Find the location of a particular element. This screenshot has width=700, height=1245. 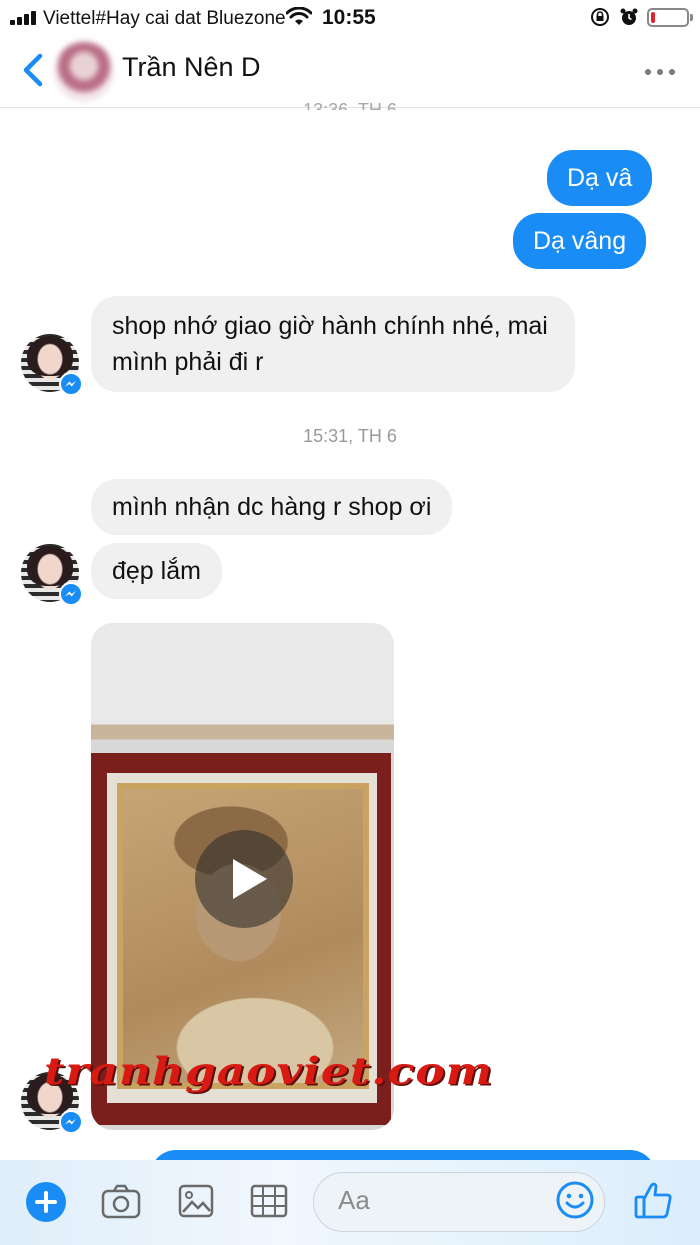

emoji-icon is located at coordinates (575, 1200).